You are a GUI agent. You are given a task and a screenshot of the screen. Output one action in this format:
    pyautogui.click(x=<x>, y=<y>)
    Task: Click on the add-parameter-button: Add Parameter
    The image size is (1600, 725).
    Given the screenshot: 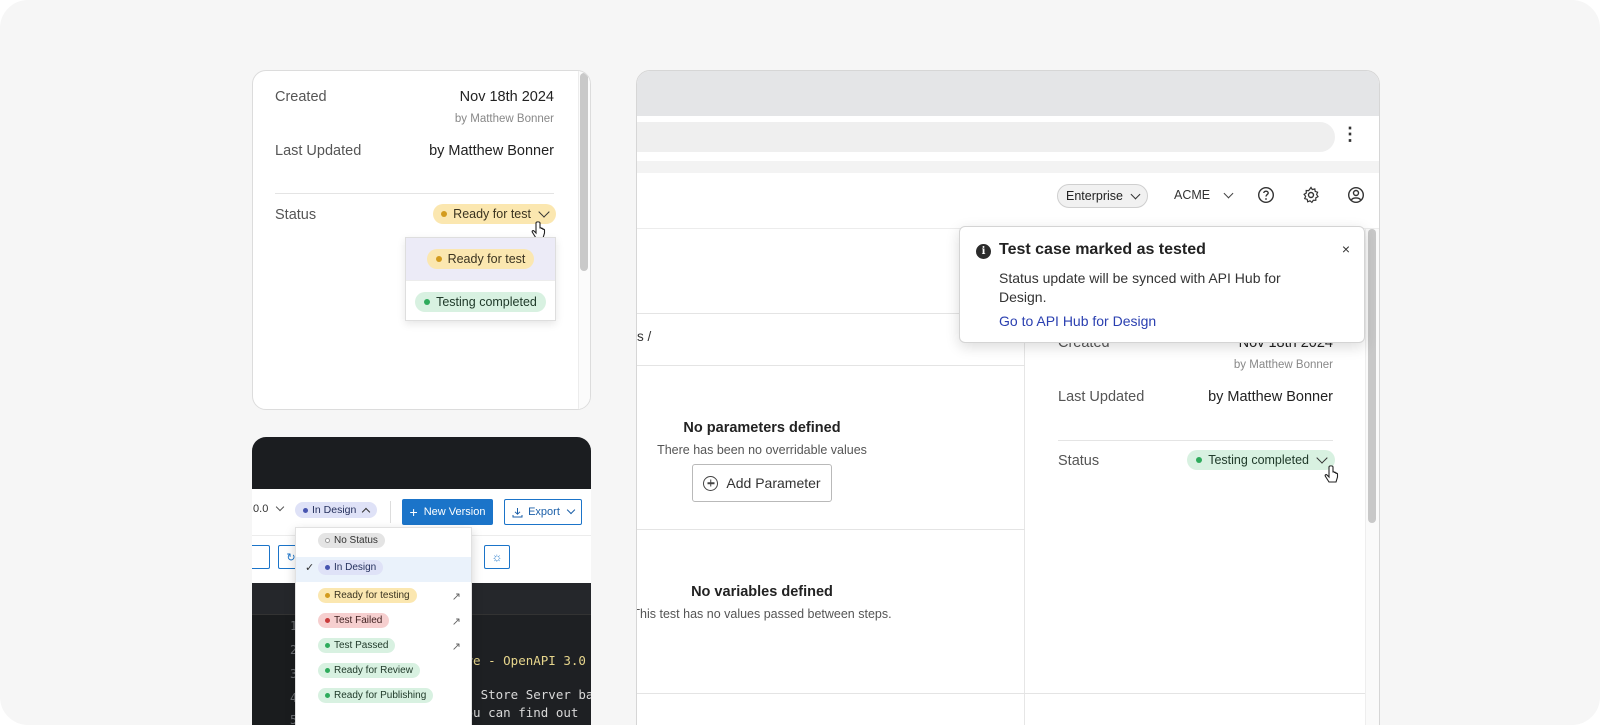 What is the action you would take?
    pyautogui.click(x=762, y=483)
    